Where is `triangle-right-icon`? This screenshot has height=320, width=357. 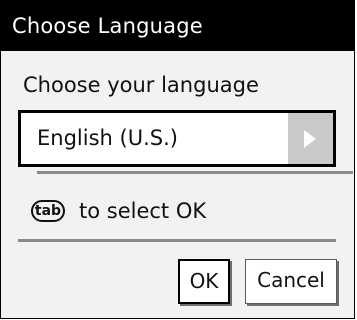
triangle-right-icon is located at coordinates (310, 139).